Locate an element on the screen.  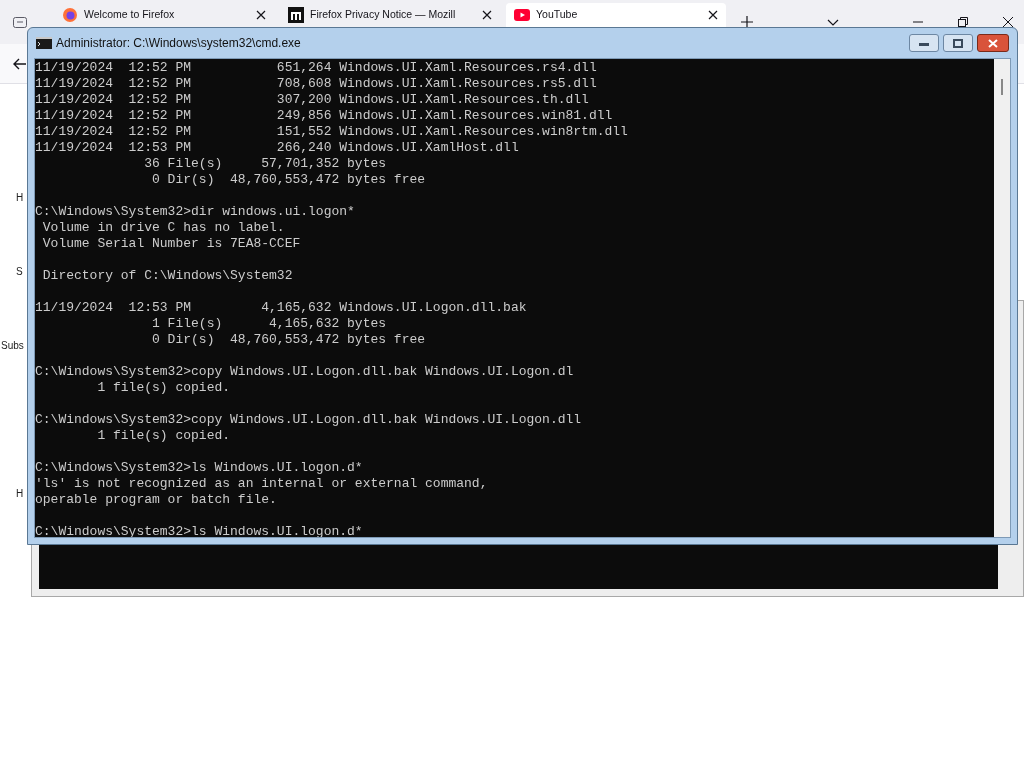
plus-icon is located at coordinates (747, 22).